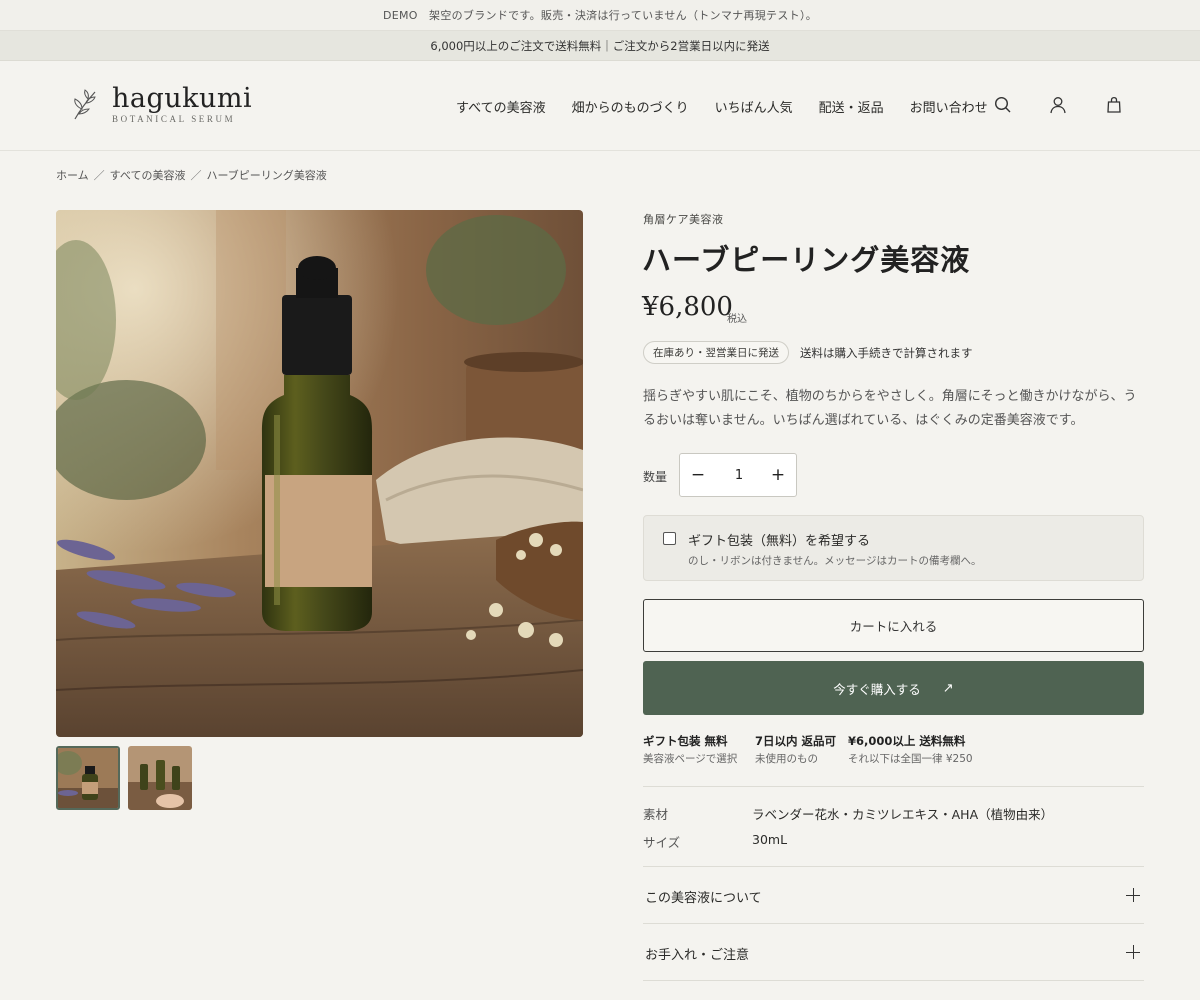  I want to click on logo: hagukumi BOTANICAL SERUM, so click(161, 104).